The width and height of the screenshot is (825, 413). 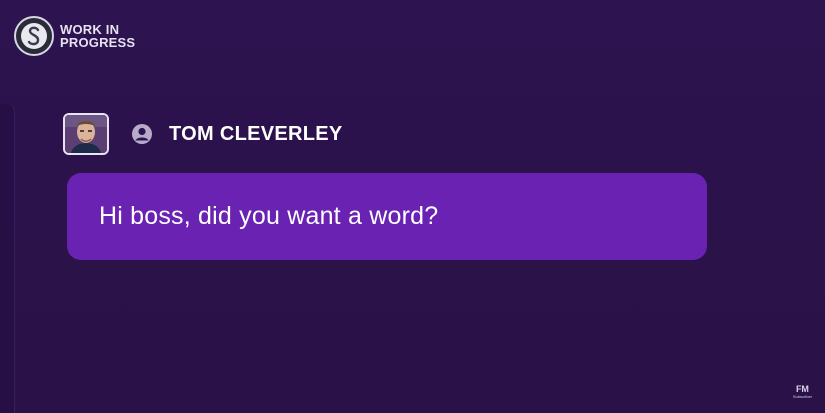 What do you see at coordinates (269, 216) in the screenshot?
I see `message-text: Hi boss, did you want a word?` at bounding box center [269, 216].